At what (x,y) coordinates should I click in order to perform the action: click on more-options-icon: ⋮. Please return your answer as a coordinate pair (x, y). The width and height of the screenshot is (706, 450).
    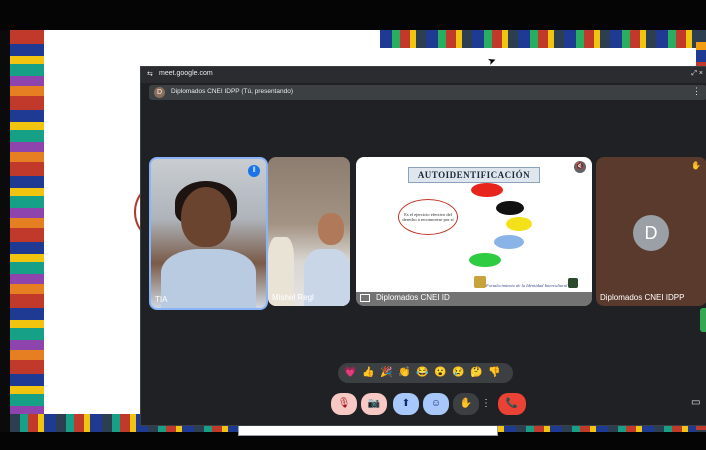
    Looking at the image, I should click on (696, 91).